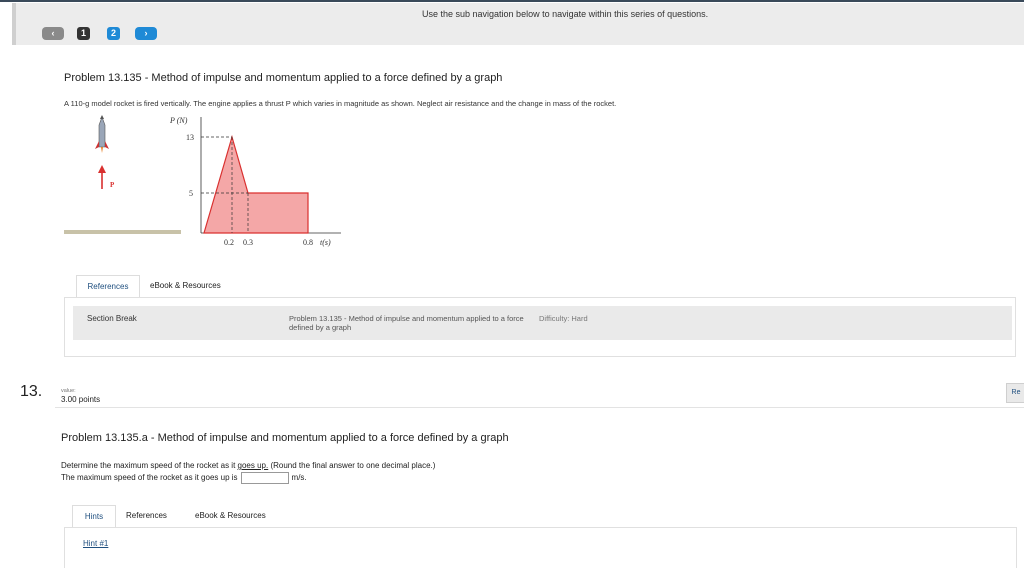 This screenshot has width=1024, height=568. What do you see at coordinates (113, 33) in the screenshot?
I see `question-2-button: 2` at bounding box center [113, 33].